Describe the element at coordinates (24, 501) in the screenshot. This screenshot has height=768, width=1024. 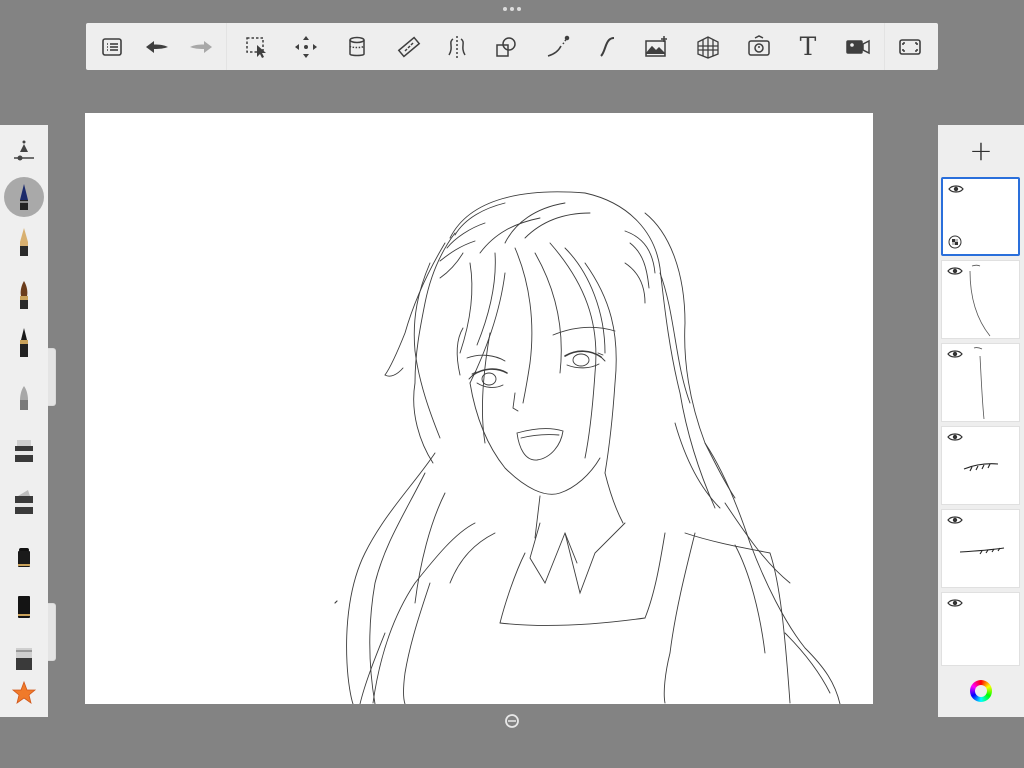
I see `brush-chisel-marker-icon` at that location.